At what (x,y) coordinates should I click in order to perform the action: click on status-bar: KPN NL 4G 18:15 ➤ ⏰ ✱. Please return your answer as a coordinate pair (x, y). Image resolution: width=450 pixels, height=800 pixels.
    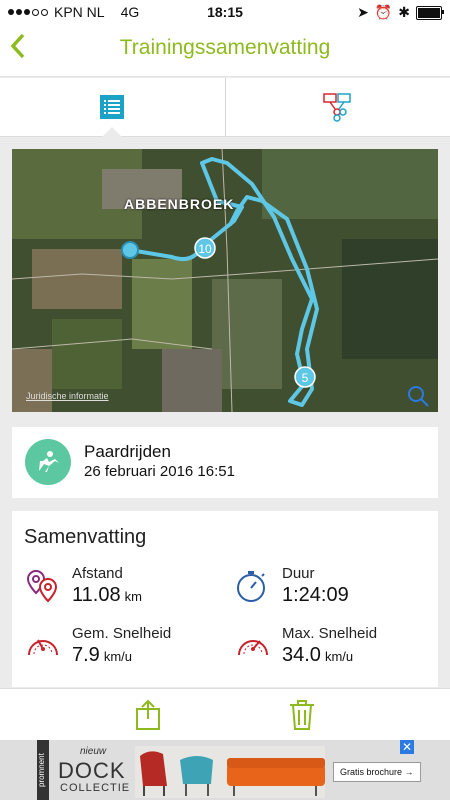
    Looking at the image, I should click on (225, 12).